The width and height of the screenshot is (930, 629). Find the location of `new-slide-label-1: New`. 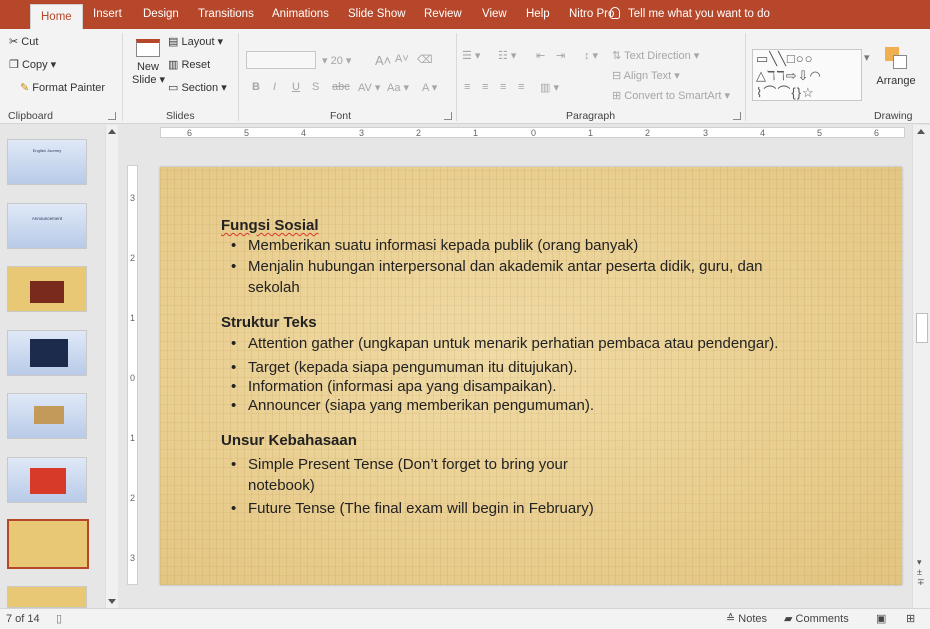

new-slide-label-1: New is located at coordinates (147, 67).